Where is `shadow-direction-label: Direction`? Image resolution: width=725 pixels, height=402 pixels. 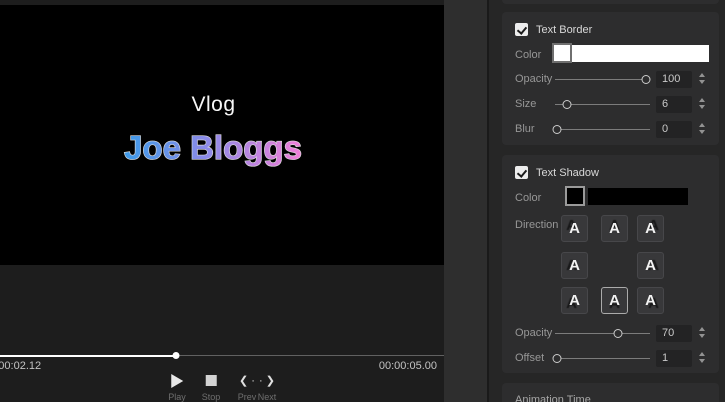 shadow-direction-label: Direction is located at coordinates (537, 225).